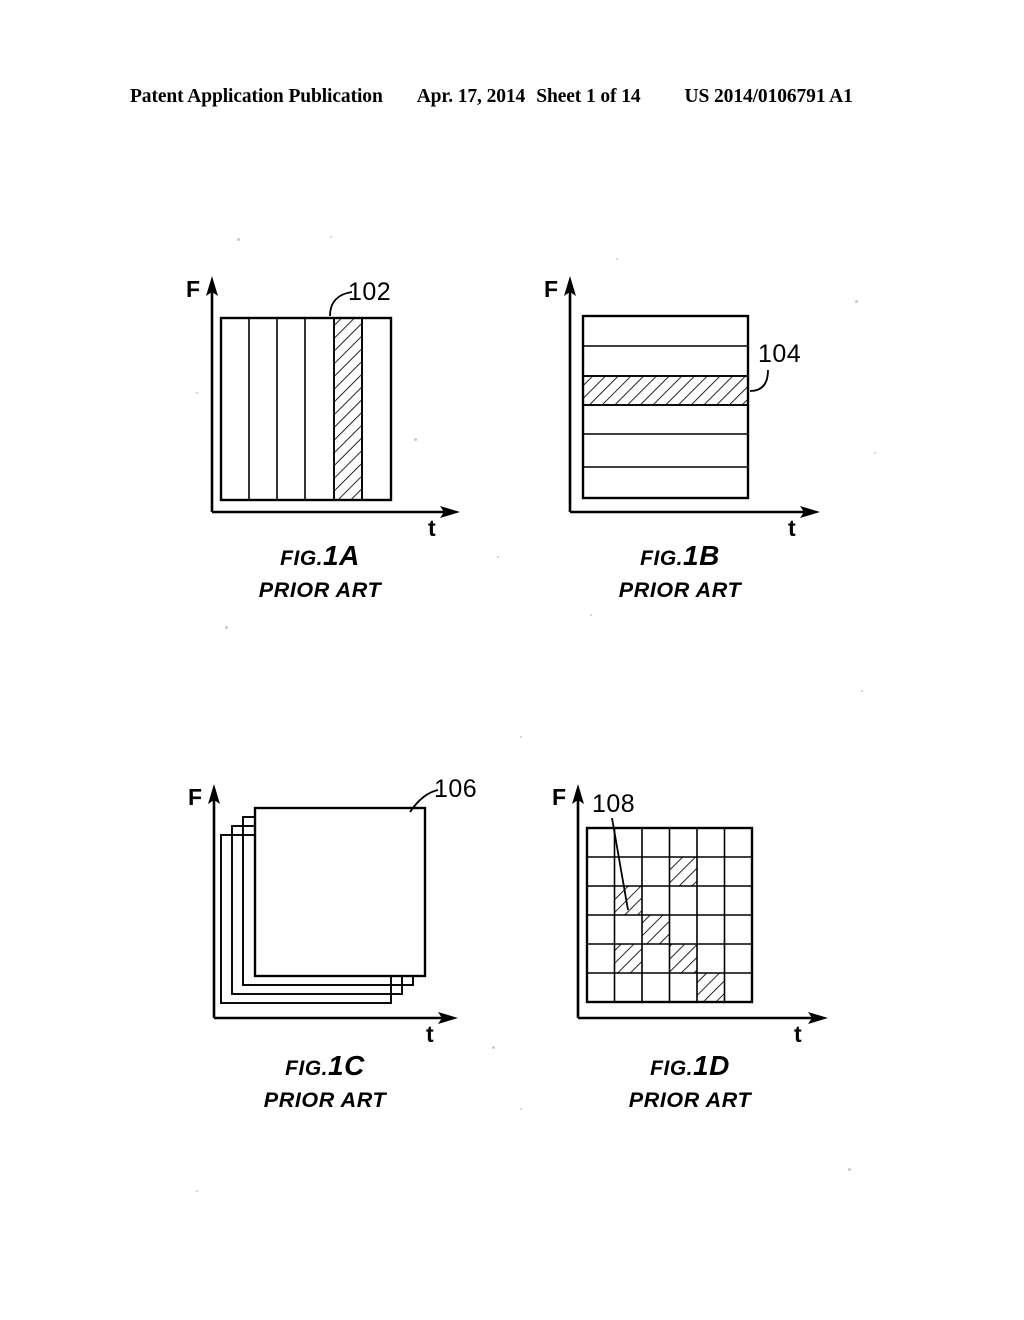 The height and width of the screenshot is (1320, 1024). I want to click on reference-numeral-106: 106, so click(455, 789).